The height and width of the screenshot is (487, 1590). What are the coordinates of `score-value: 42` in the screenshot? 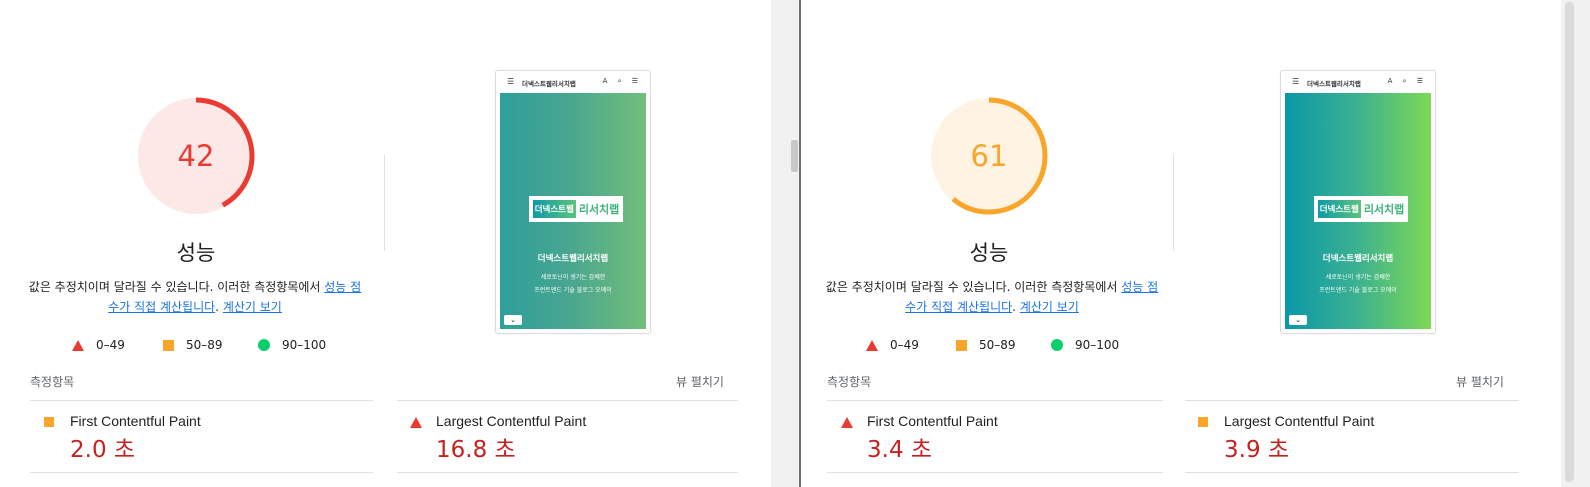 It's located at (196, 156).